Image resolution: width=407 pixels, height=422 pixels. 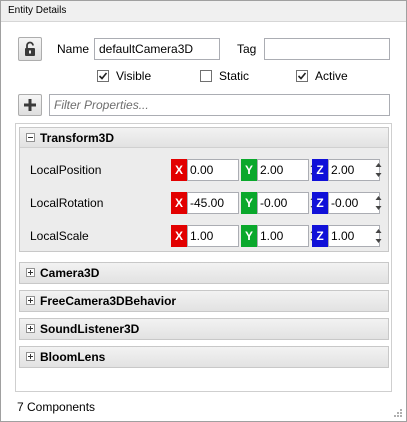 I want to click on component-title: SoundListener3D, so click(x=90, y=329).